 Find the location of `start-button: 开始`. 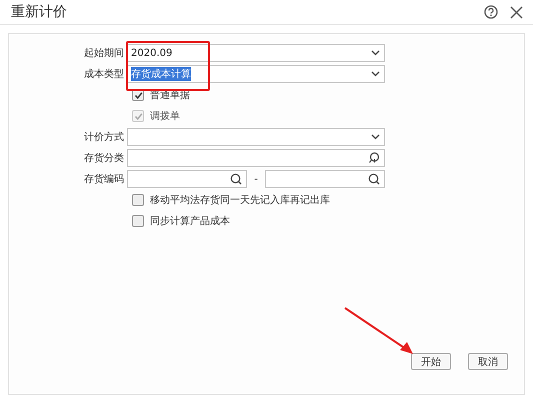

start-button: 开始 is located at coordinates (431, 361).